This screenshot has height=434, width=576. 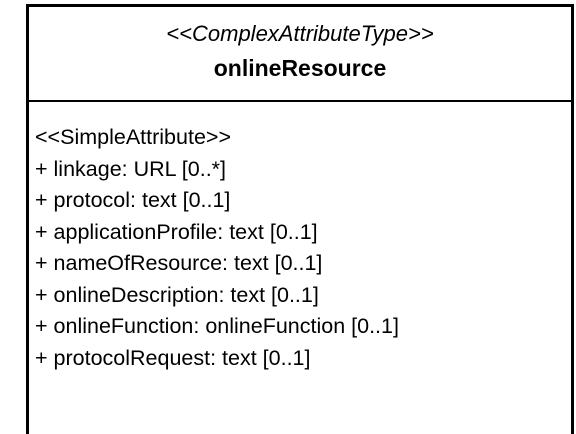 I want to click on attribute-linkage: + linkage: URL [0..*], so click(x=131, y=168).